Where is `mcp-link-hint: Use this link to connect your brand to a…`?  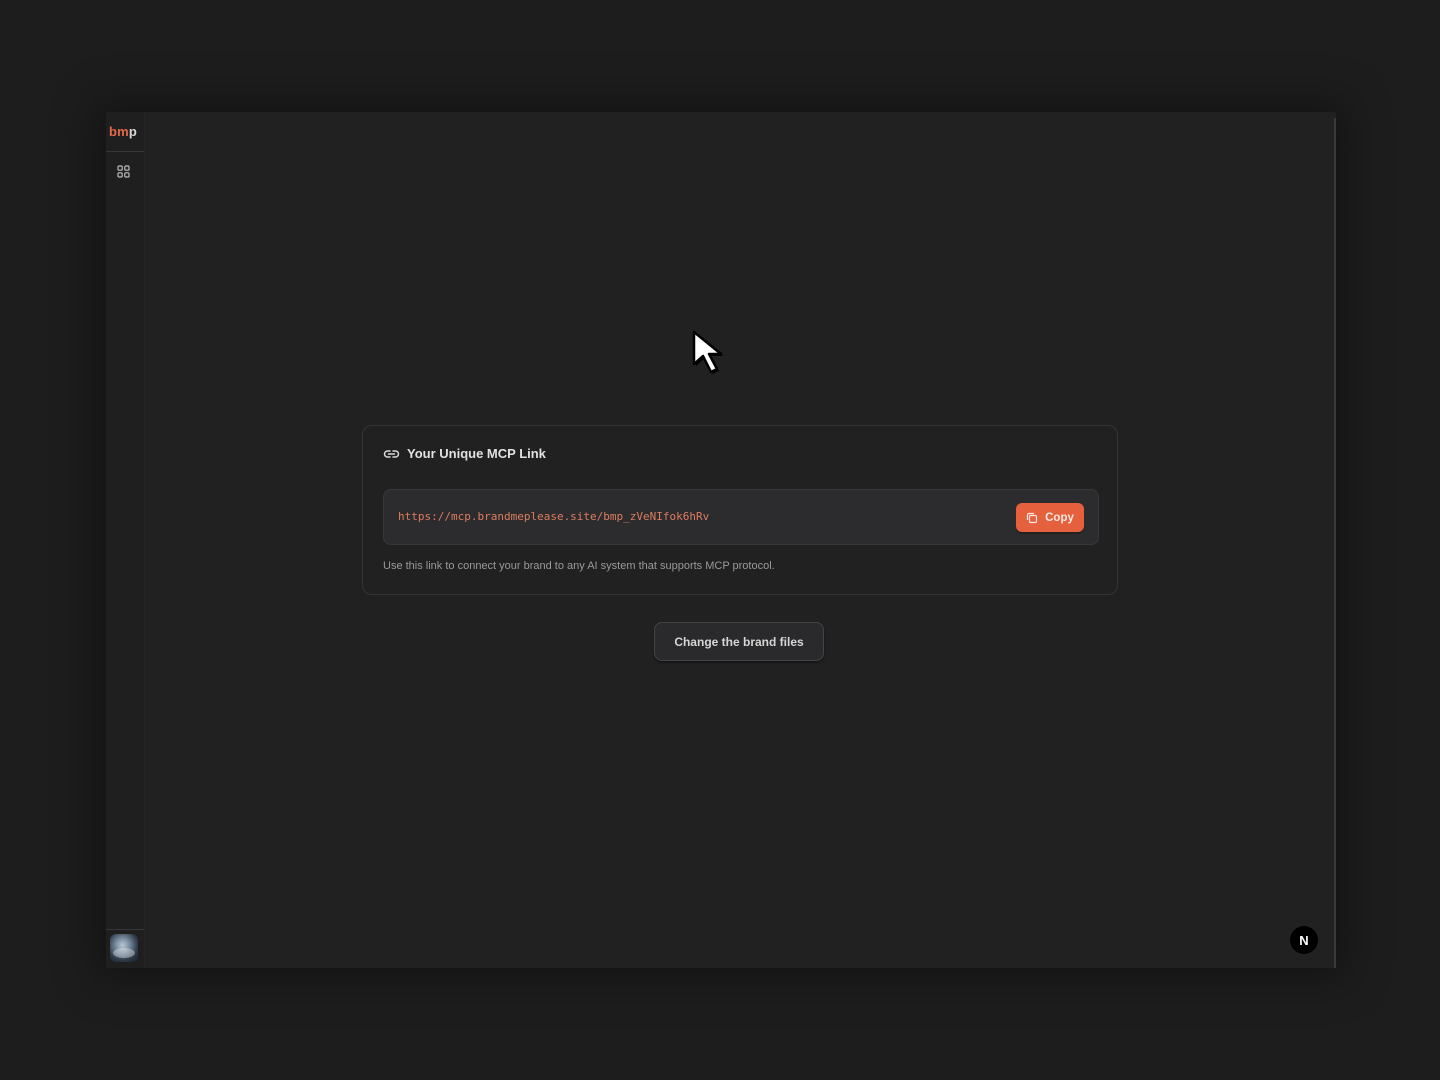
mcp-link-hint: Use this link to connect your brand to a… is located at coordinates (579, 566).